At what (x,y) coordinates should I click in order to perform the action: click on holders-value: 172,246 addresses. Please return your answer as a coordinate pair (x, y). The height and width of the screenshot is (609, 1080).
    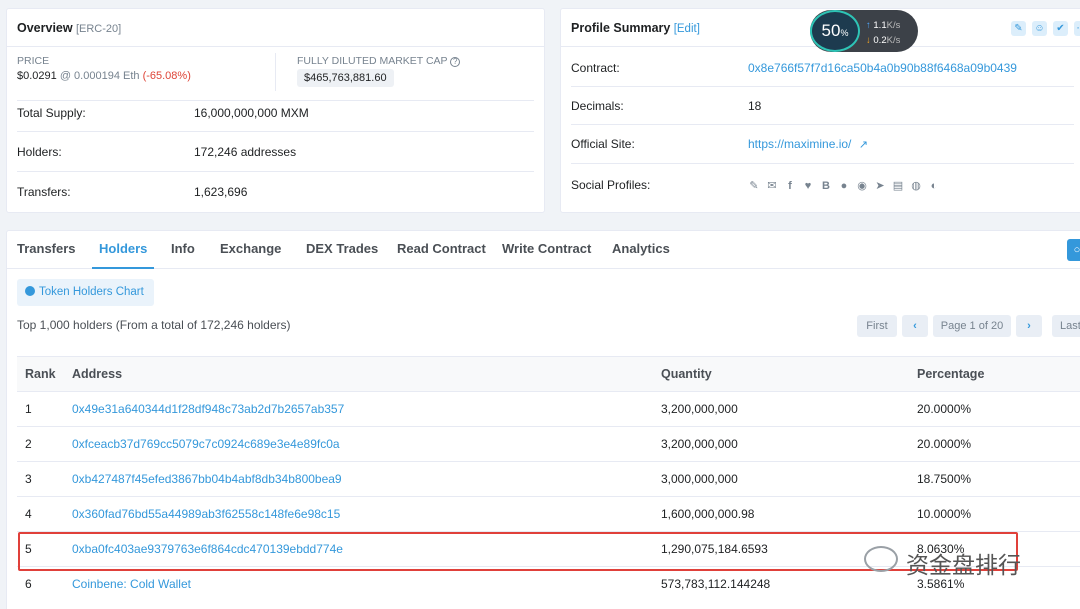
    Looking at the image, I should click on (245, 152).